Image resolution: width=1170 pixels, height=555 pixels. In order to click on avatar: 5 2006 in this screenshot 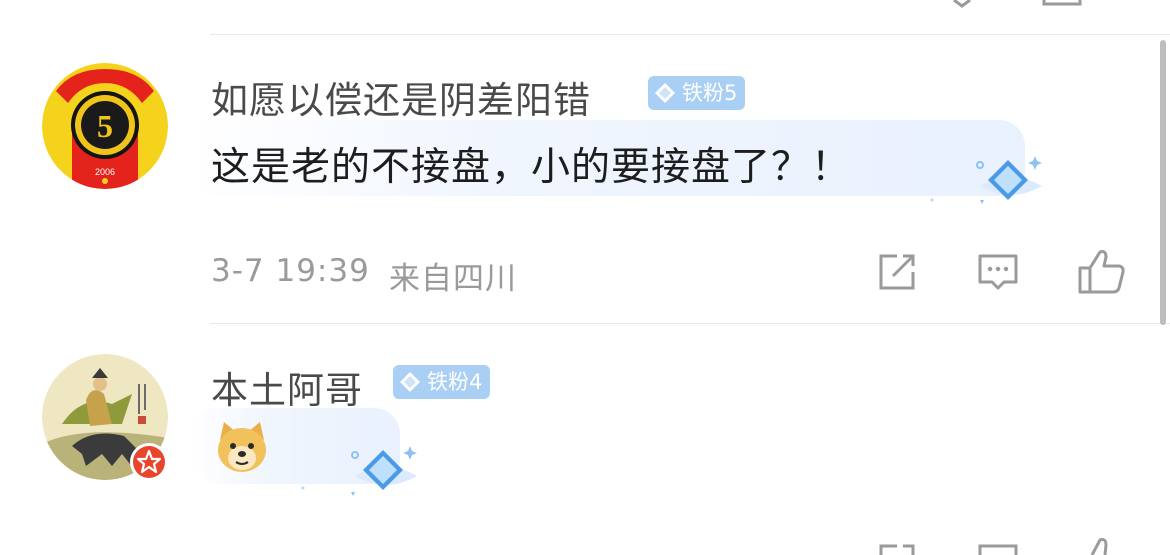, I will do `click(105, 126)`.